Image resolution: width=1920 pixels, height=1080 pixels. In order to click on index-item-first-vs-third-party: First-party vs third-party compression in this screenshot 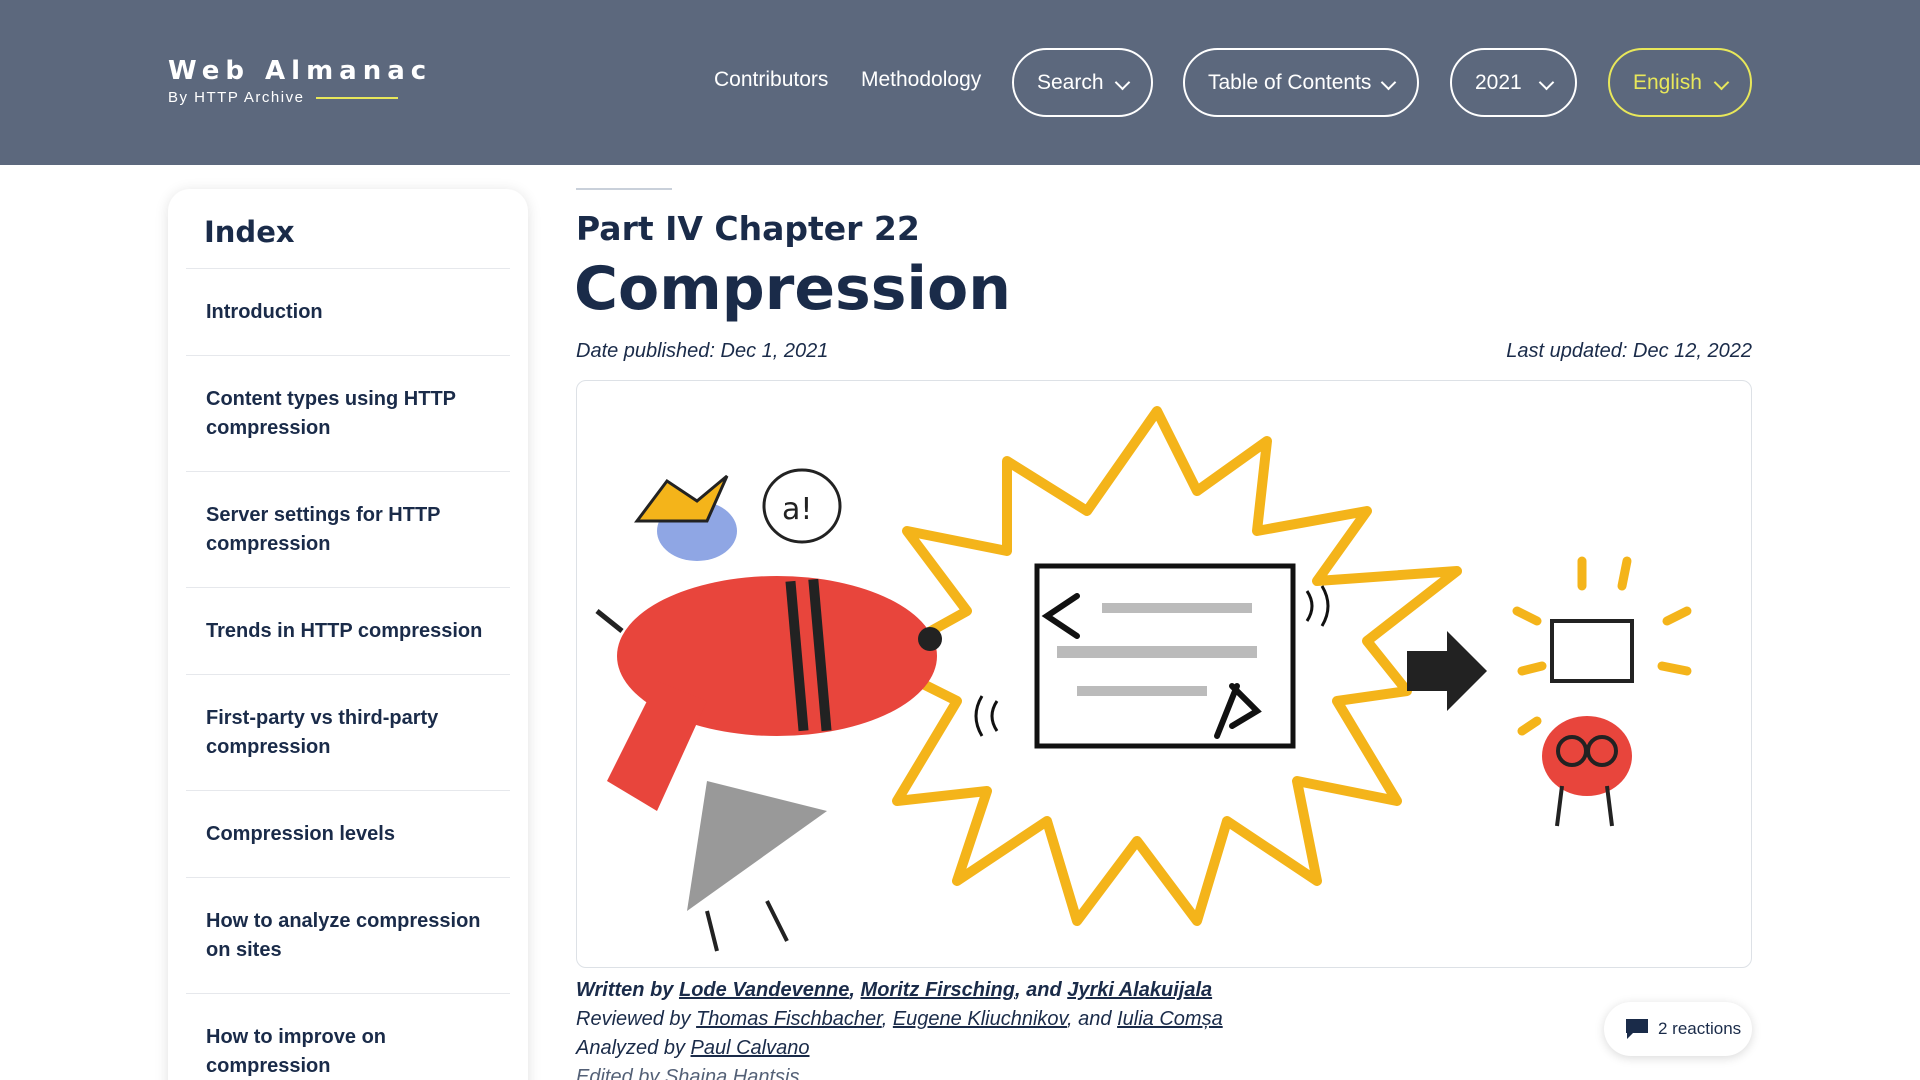, I will do `click(348, 732)`.